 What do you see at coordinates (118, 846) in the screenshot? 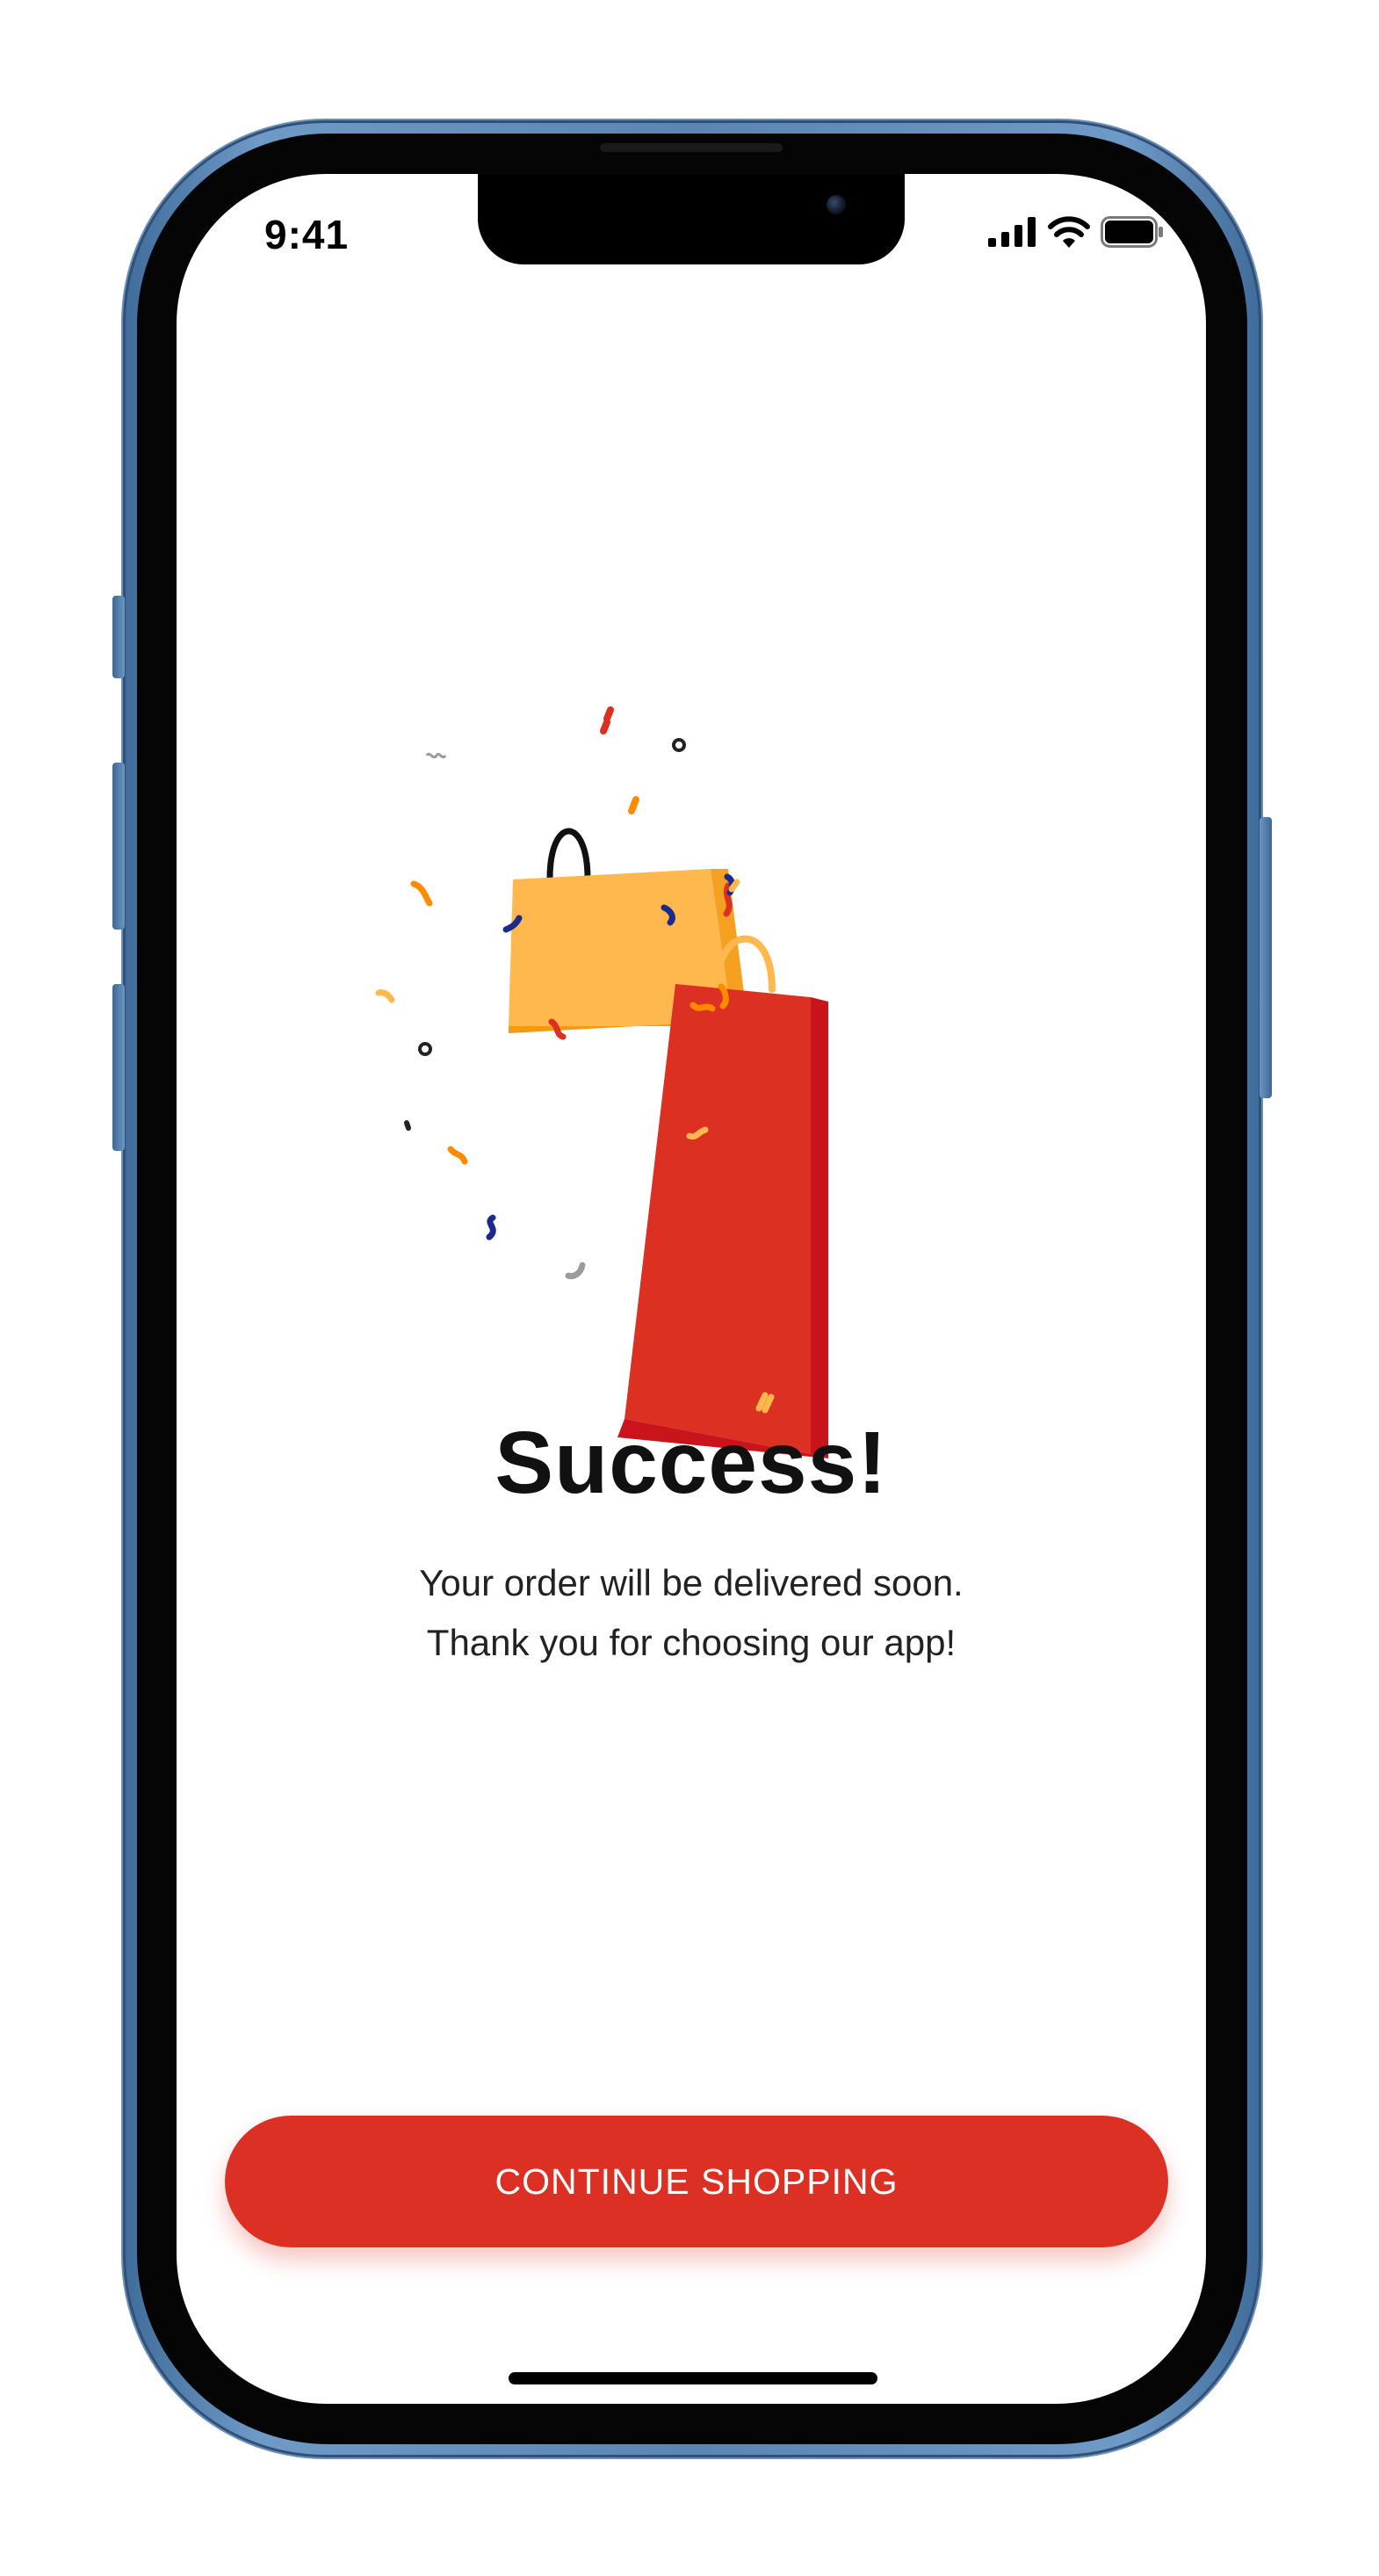
I see `volume-up-button` at bounding box center [118, 846].